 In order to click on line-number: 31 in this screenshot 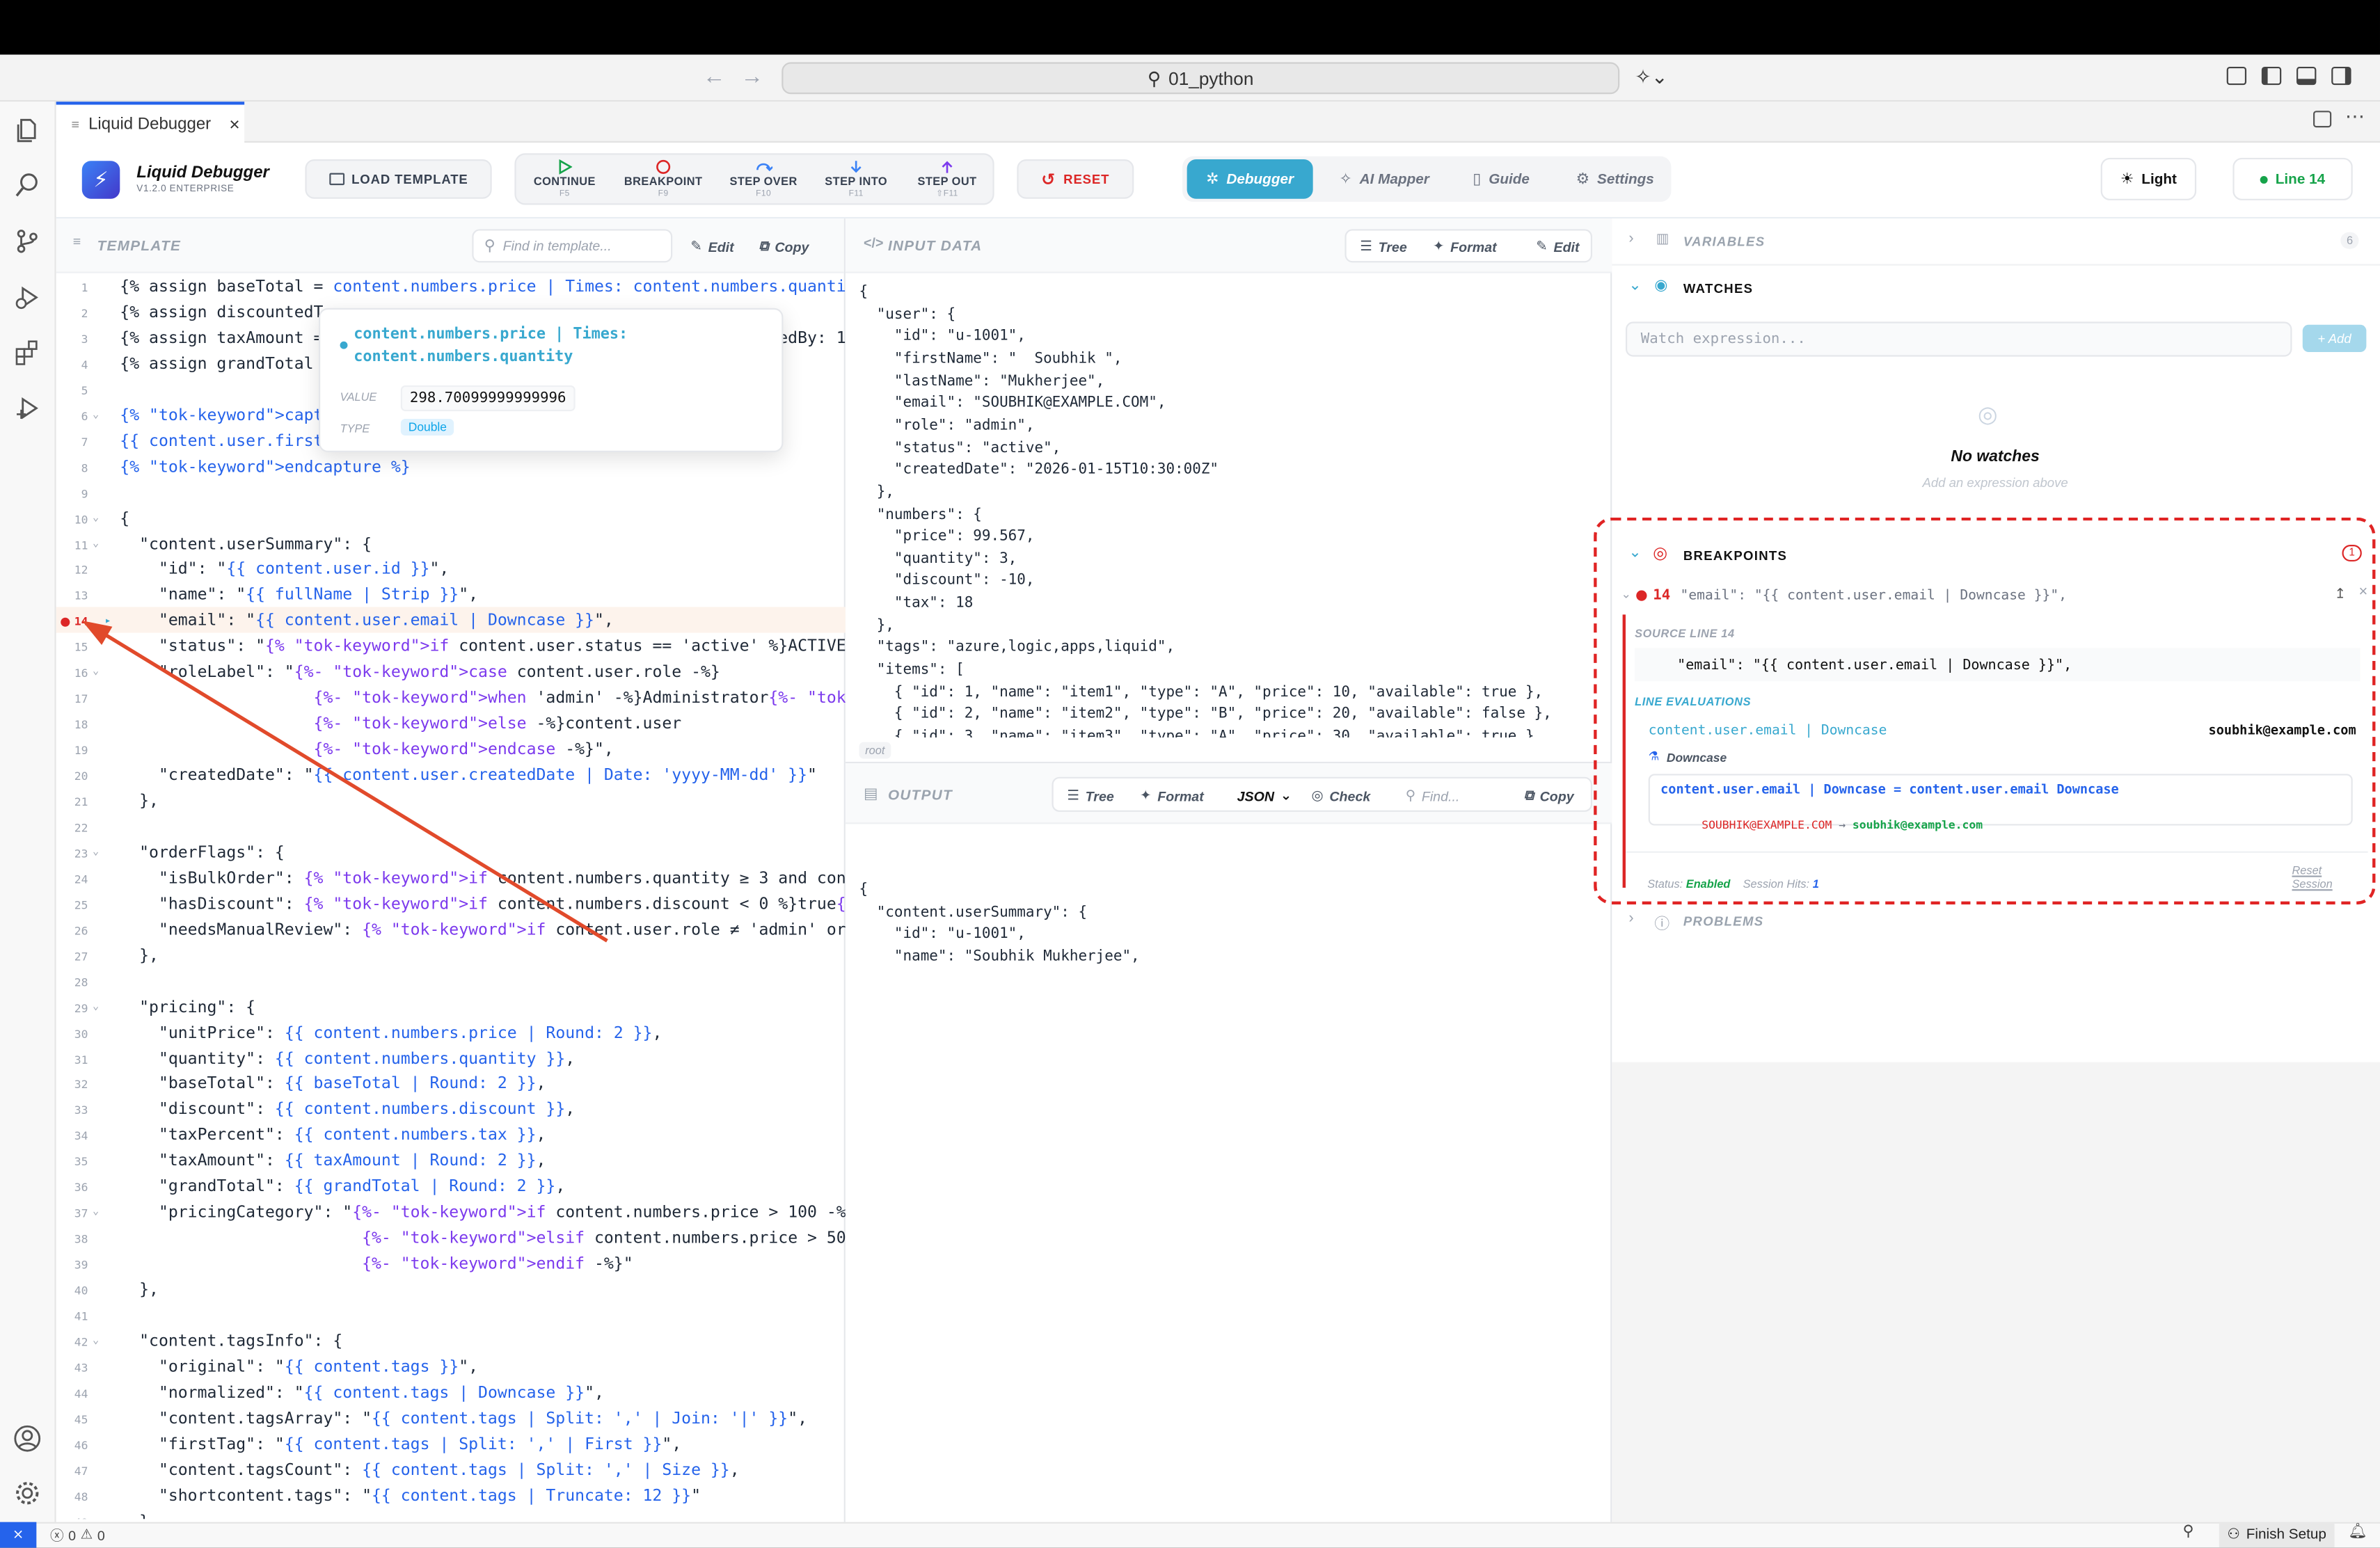, I will do `click(72, 1059)`.